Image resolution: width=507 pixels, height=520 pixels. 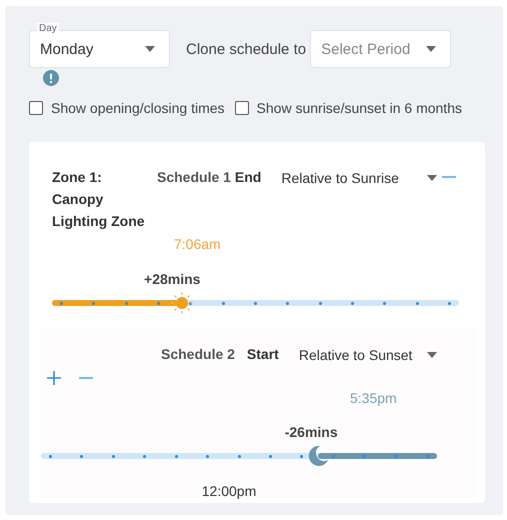 What do you see at coordinates (194, 177) in the screenshot?
I see `schedule-title: Schedule 1` at bounding box center [194, 177].